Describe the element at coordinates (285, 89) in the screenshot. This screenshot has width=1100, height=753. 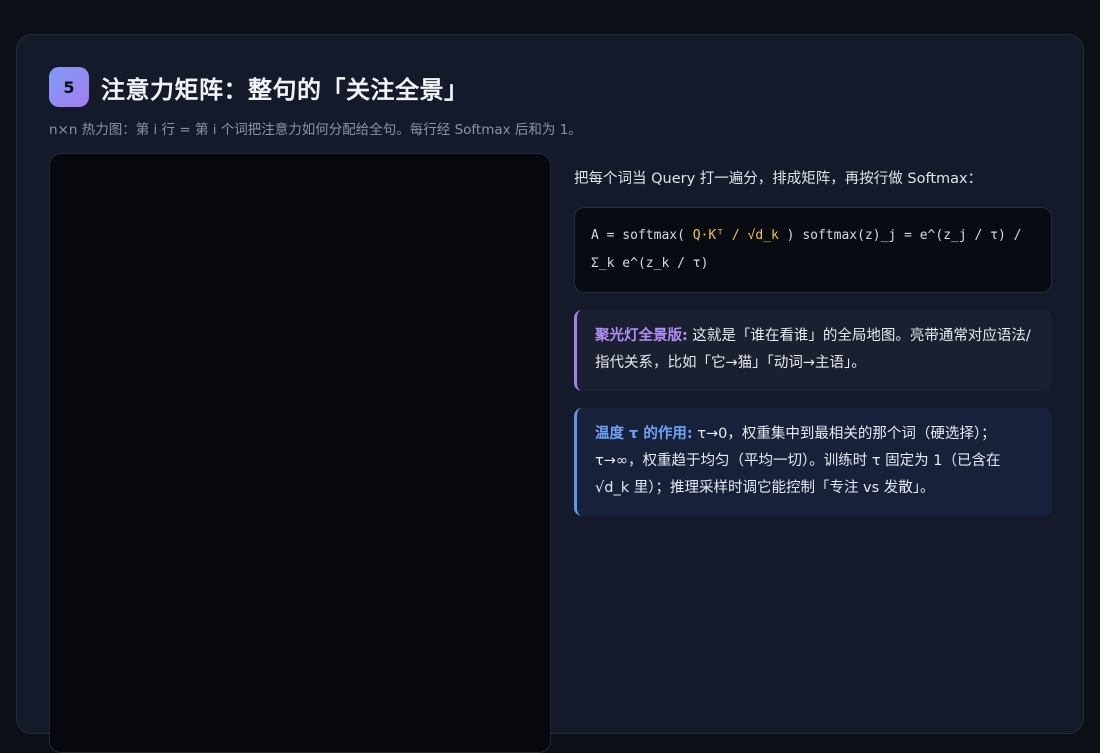
I see `section-title: 注意力矩阵：整句的「关注全景」` at that location.